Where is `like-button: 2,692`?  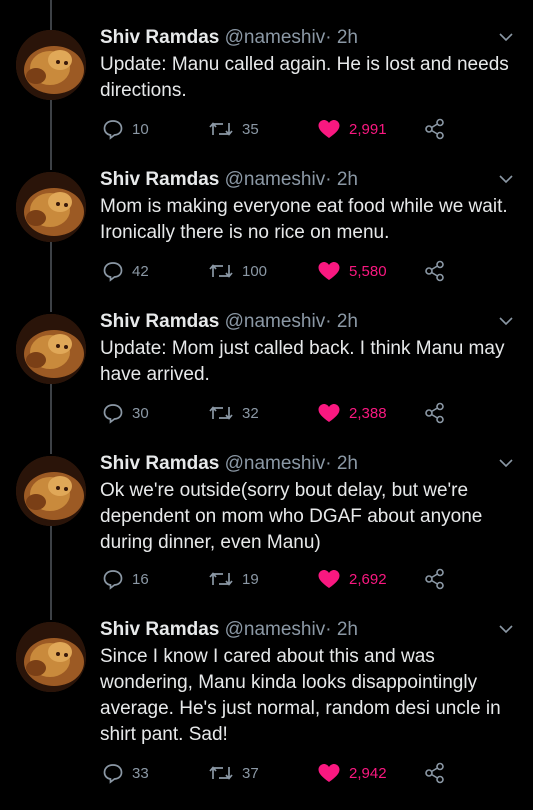 like-button: 2,692 is located at coordinates (352, 579).